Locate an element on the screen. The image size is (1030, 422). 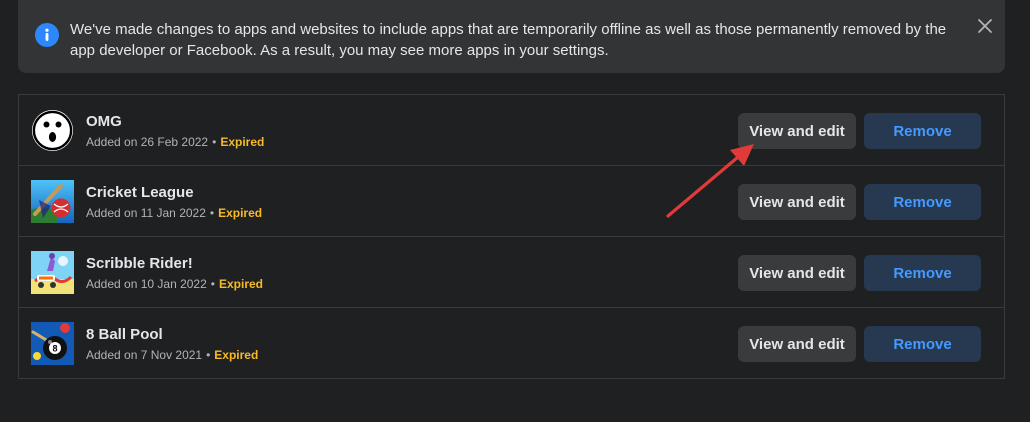
added-date: Added on 7 Nov 2021 is located at coordinates (144, 355).